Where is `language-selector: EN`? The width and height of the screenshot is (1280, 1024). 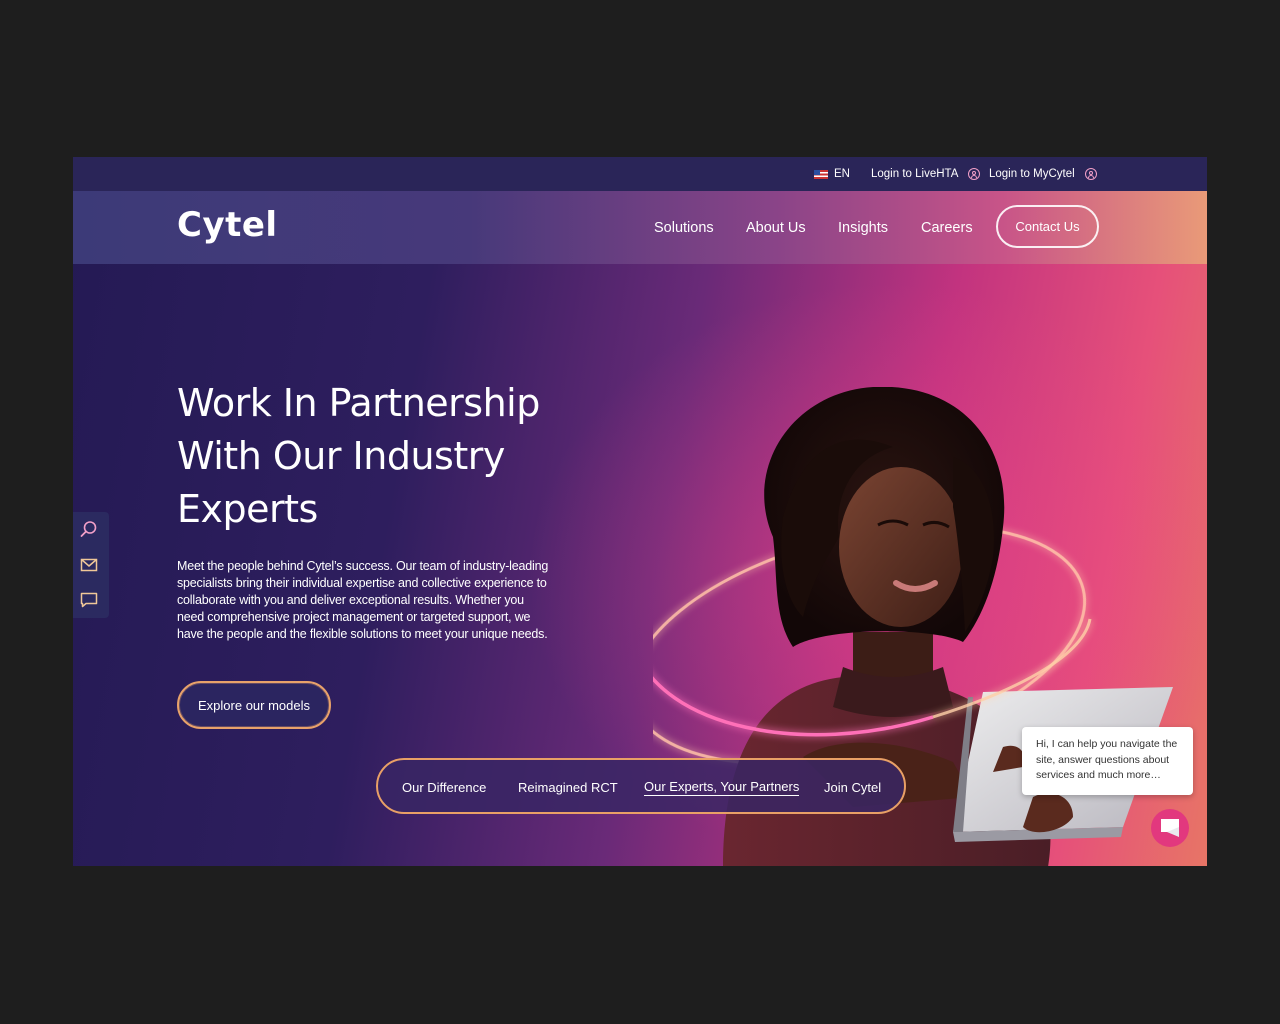 language-selector: EN is located at coordinates (832, 174).